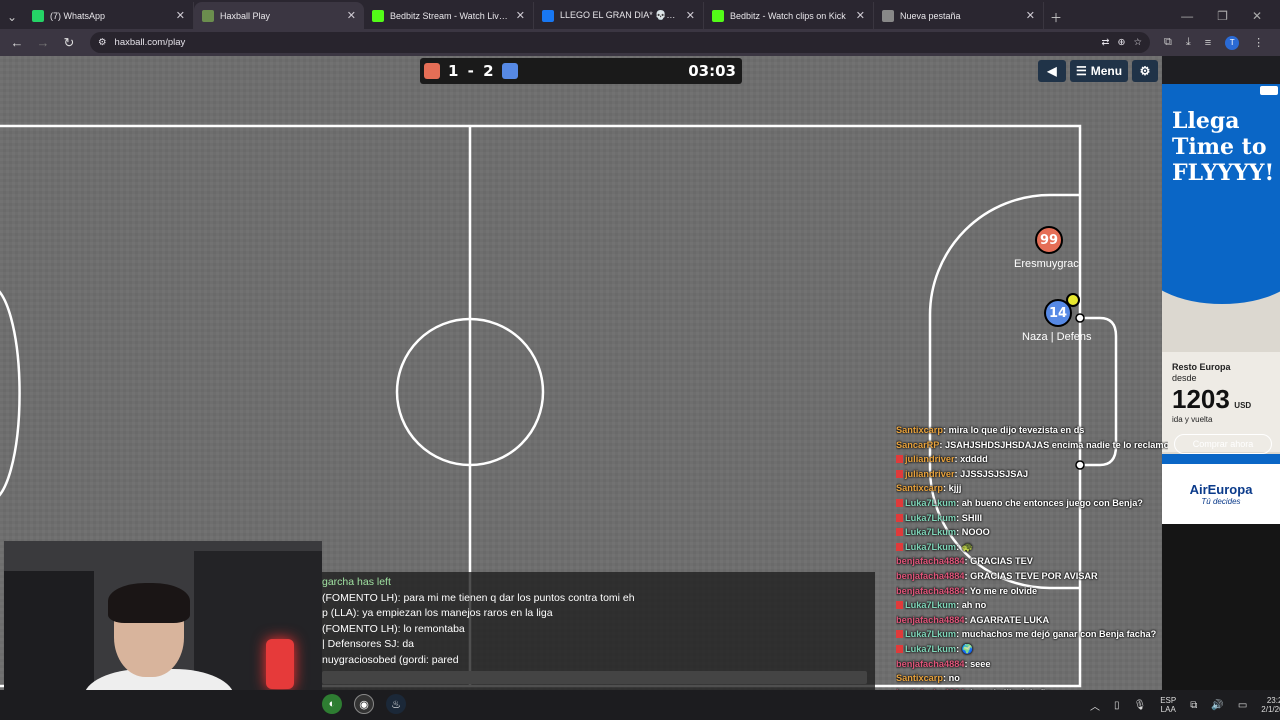  Describe the element at coordinates (1217, 705) in the screenshot. I see `volume-icon: 🔊` at that location.